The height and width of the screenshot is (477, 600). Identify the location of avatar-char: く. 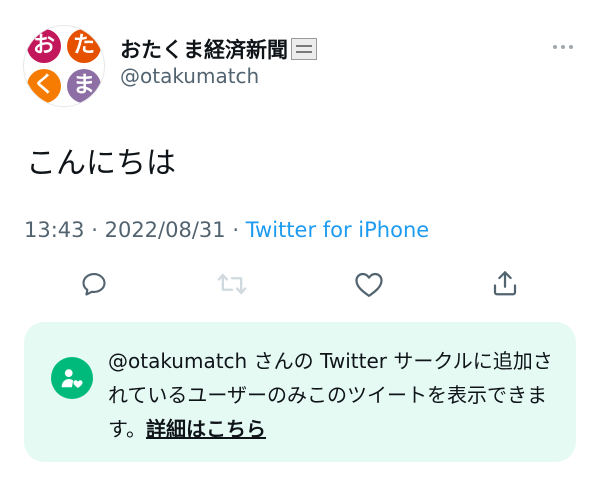
(44, 86).